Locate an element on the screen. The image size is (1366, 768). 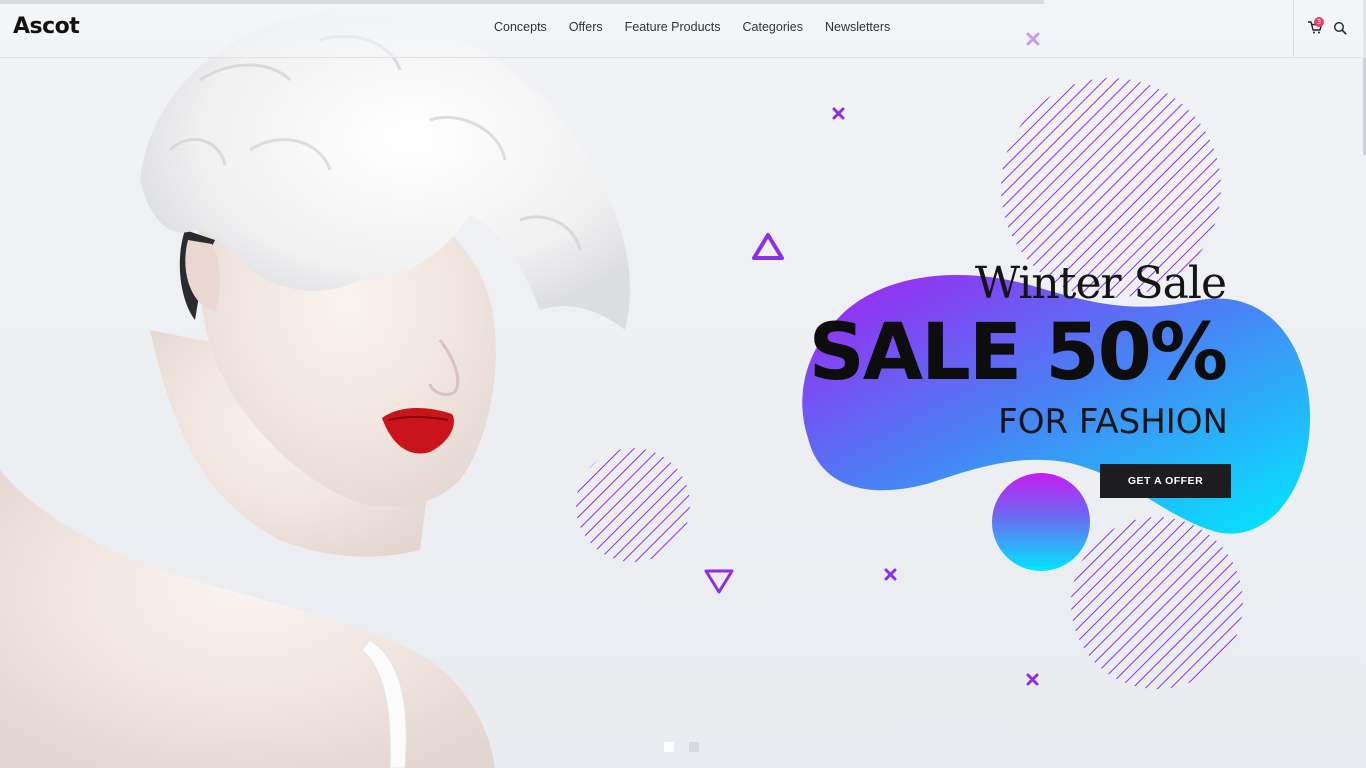
search-icon is located at coordinates (1340, 28).